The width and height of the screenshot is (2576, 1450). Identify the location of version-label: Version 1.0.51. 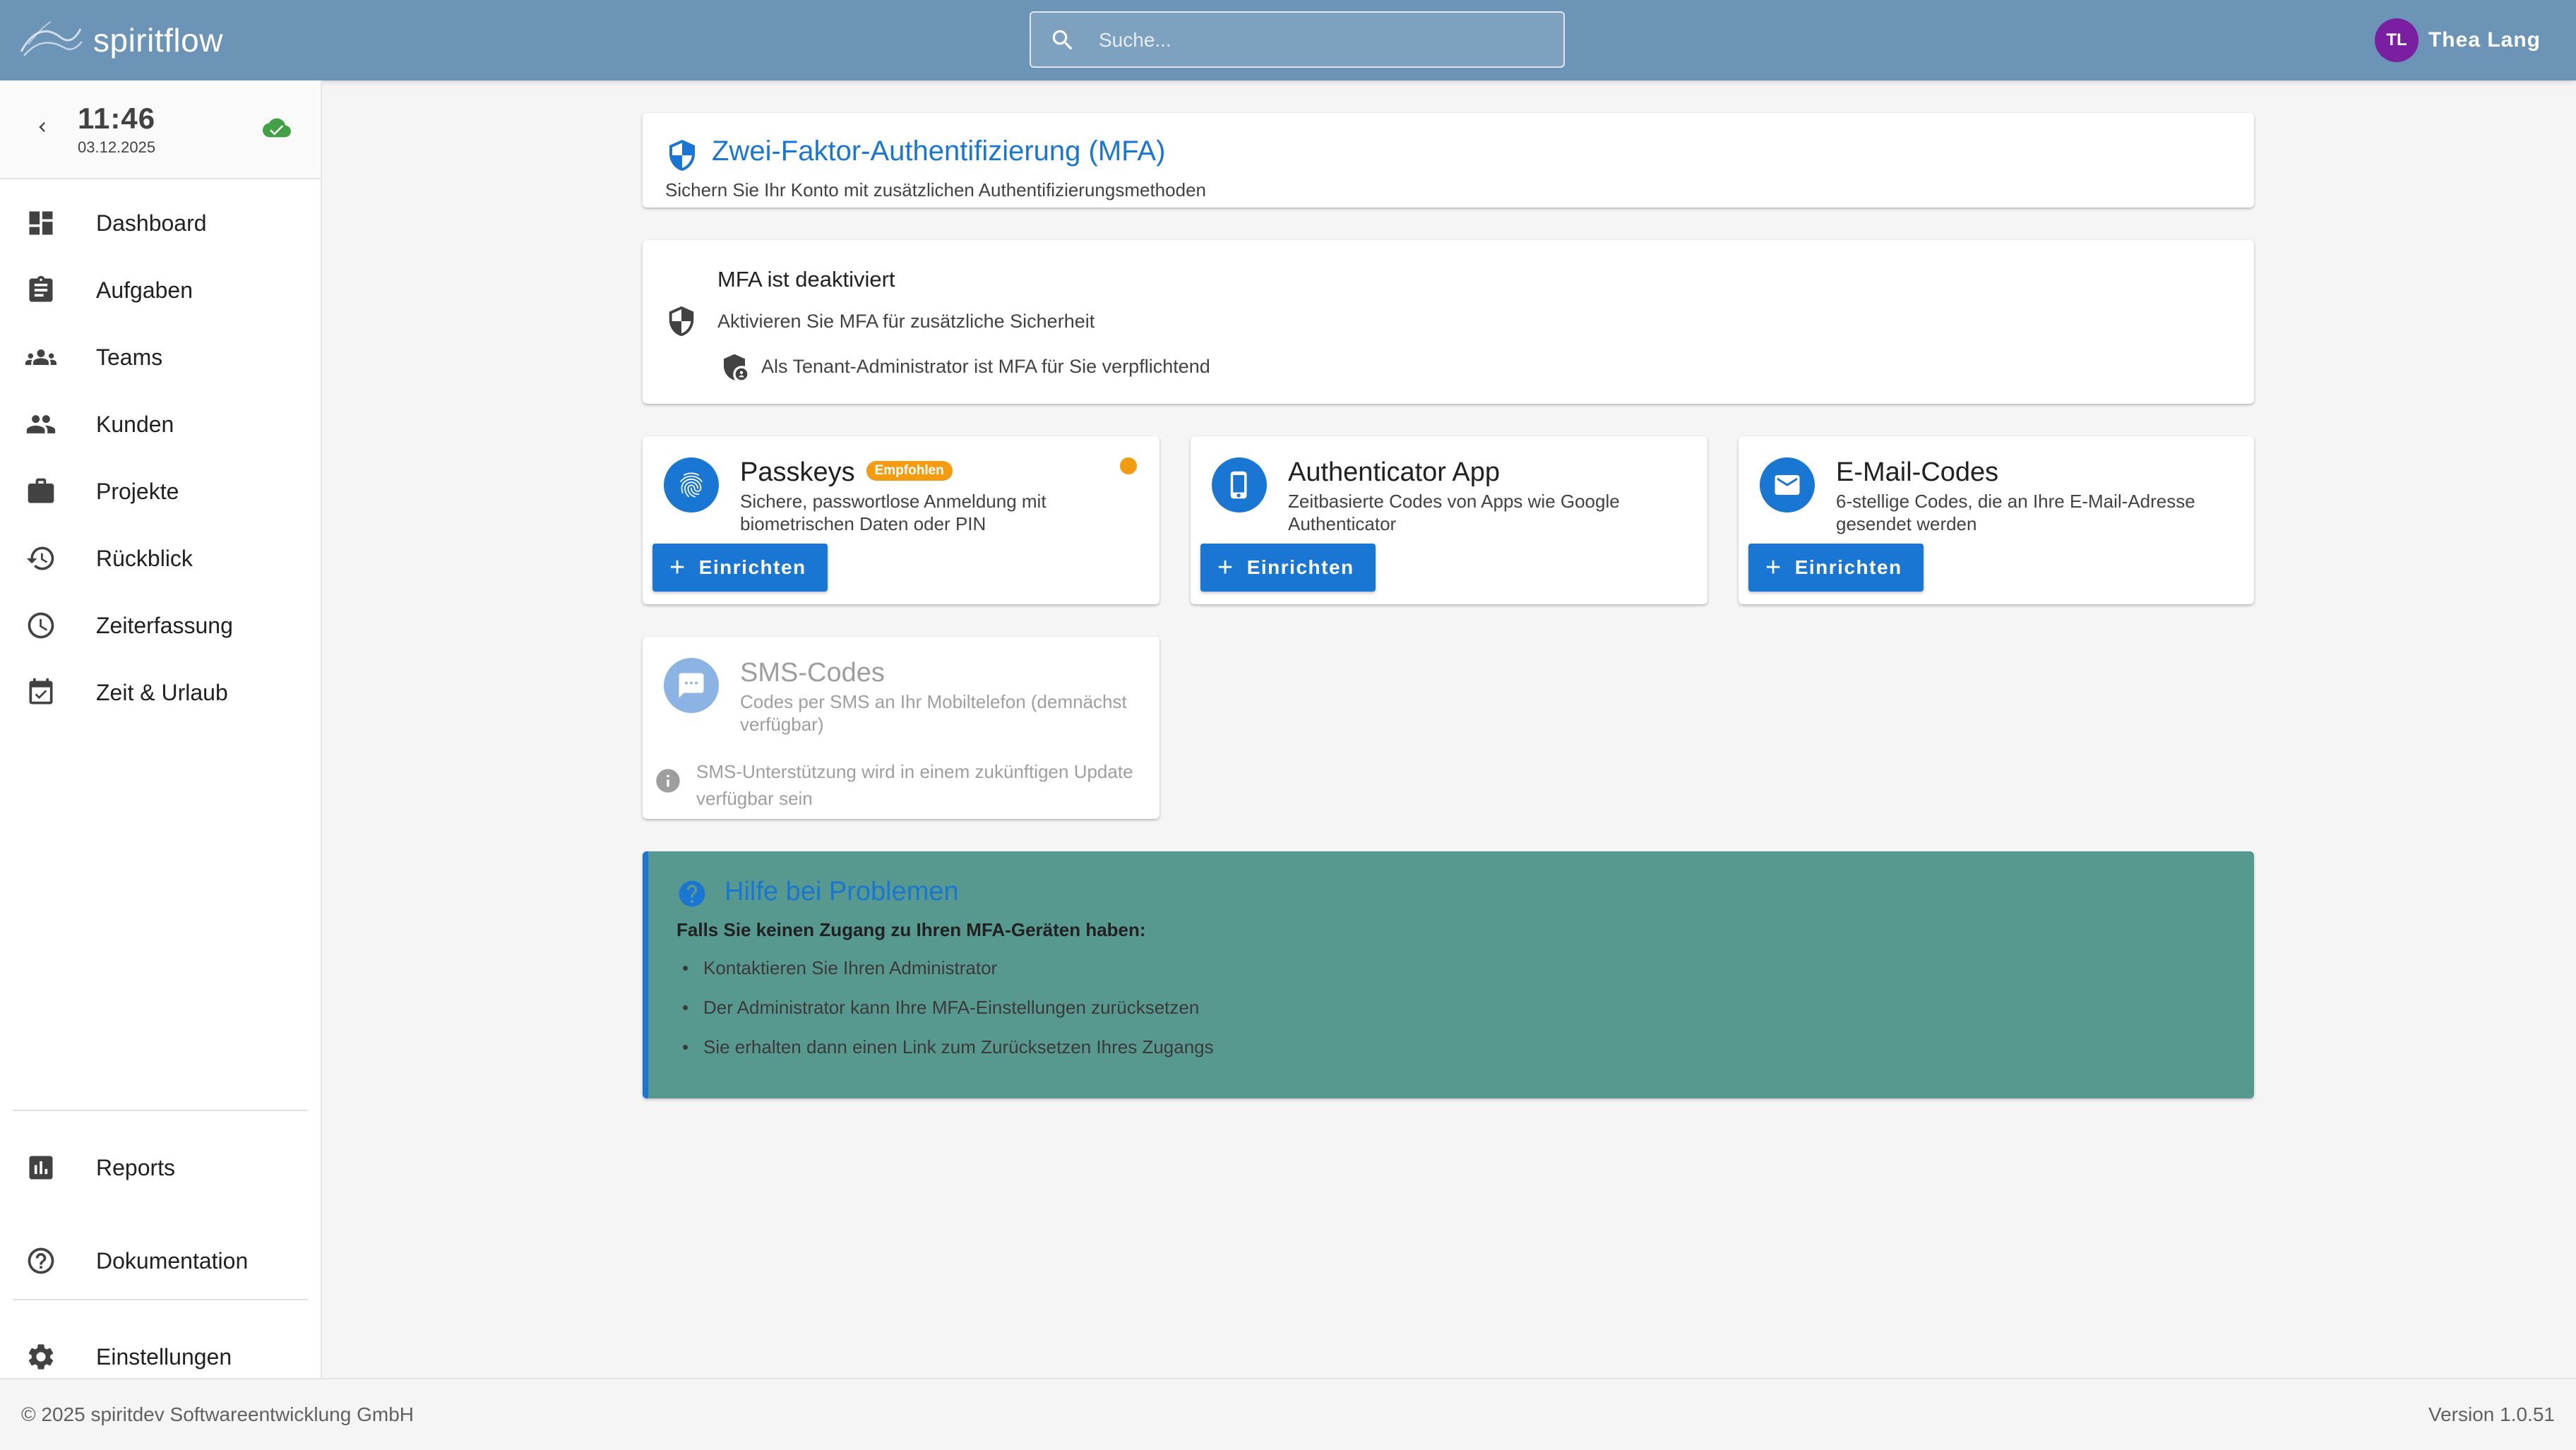
(2491, 1414).